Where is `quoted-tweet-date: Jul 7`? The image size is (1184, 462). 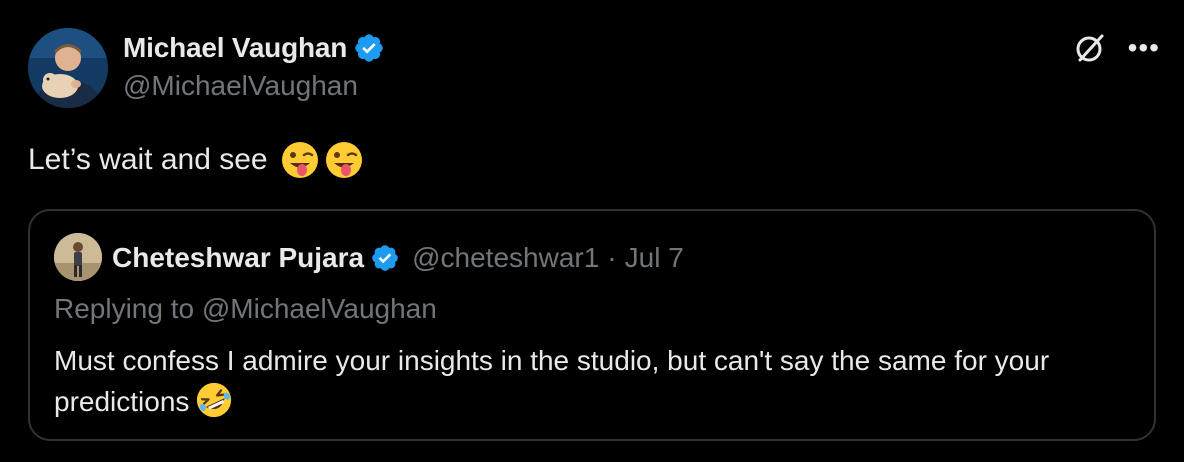 quoted-tweet-date: Jul 7 is located at coordinates (654, 258).